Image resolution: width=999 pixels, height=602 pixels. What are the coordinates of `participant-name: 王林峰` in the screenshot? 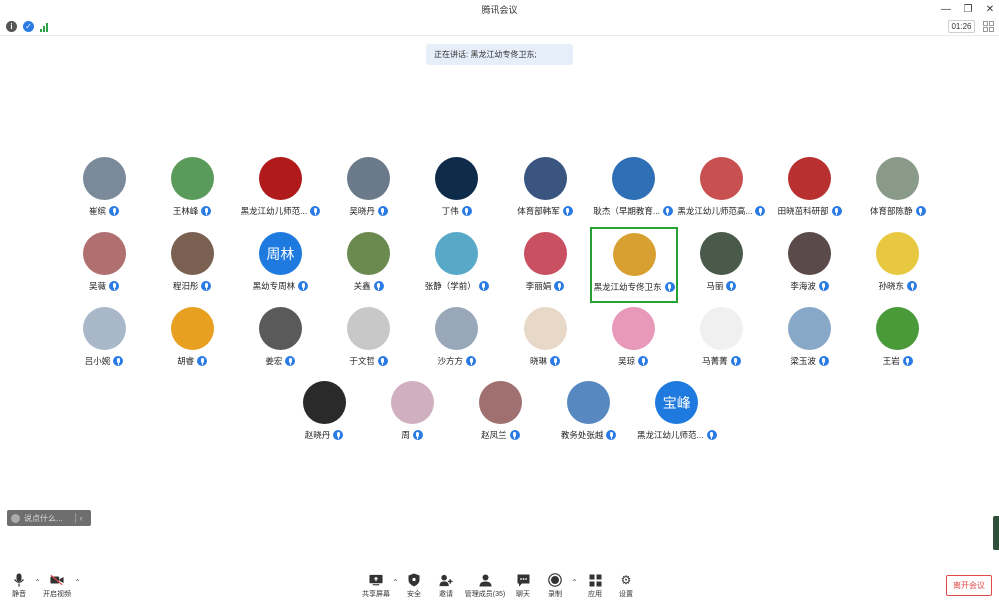 It's located at (185, 211).